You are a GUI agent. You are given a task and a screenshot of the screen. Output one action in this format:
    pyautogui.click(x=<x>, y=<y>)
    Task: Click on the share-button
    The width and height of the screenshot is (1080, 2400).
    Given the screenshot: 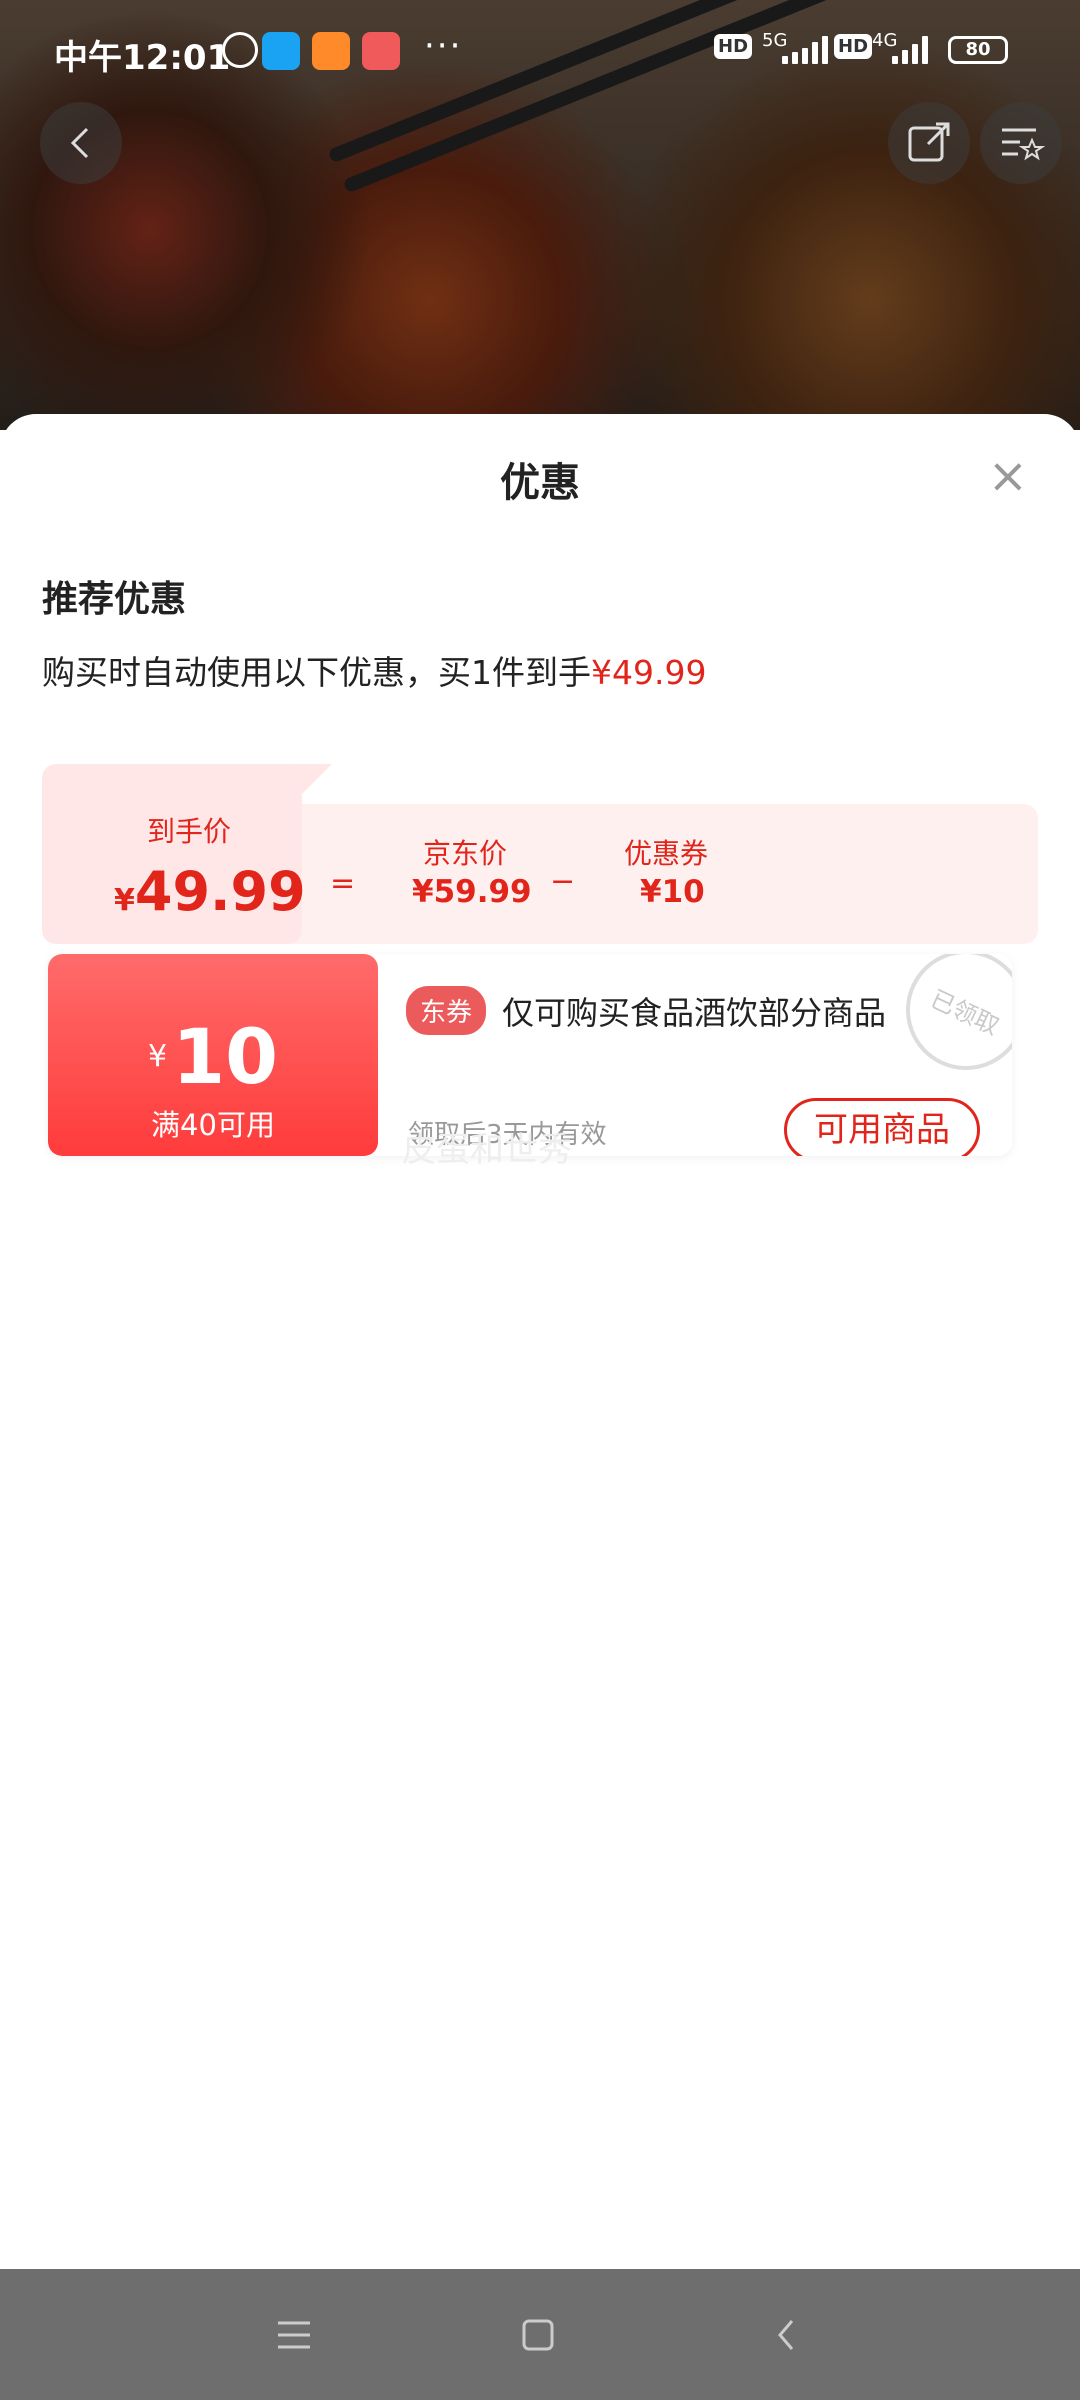 What is the action you would take?
    pyautogui.click(x=929, y=143)
    